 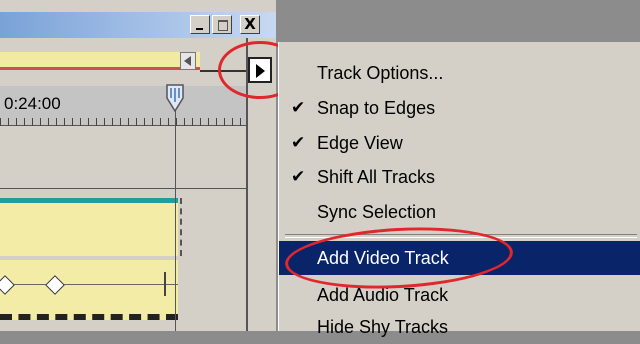 I want to click on close-icon: X, so click(x=250, y=24).